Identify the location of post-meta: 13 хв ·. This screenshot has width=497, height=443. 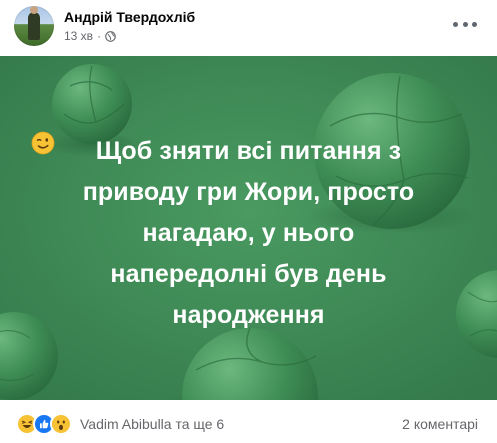
(90, 36).